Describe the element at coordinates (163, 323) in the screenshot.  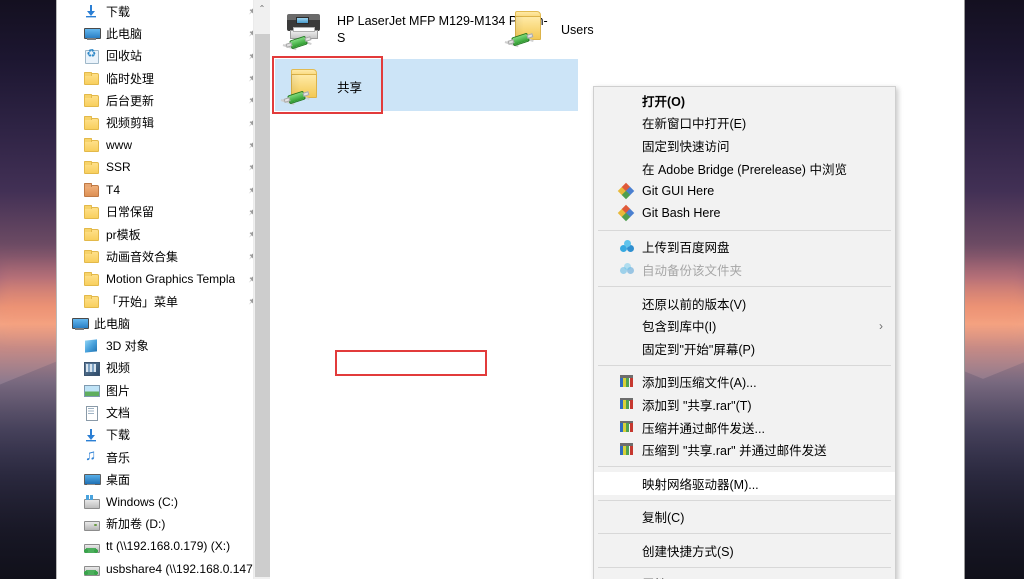
I see `nav-item-14: 此电脑` at that location.